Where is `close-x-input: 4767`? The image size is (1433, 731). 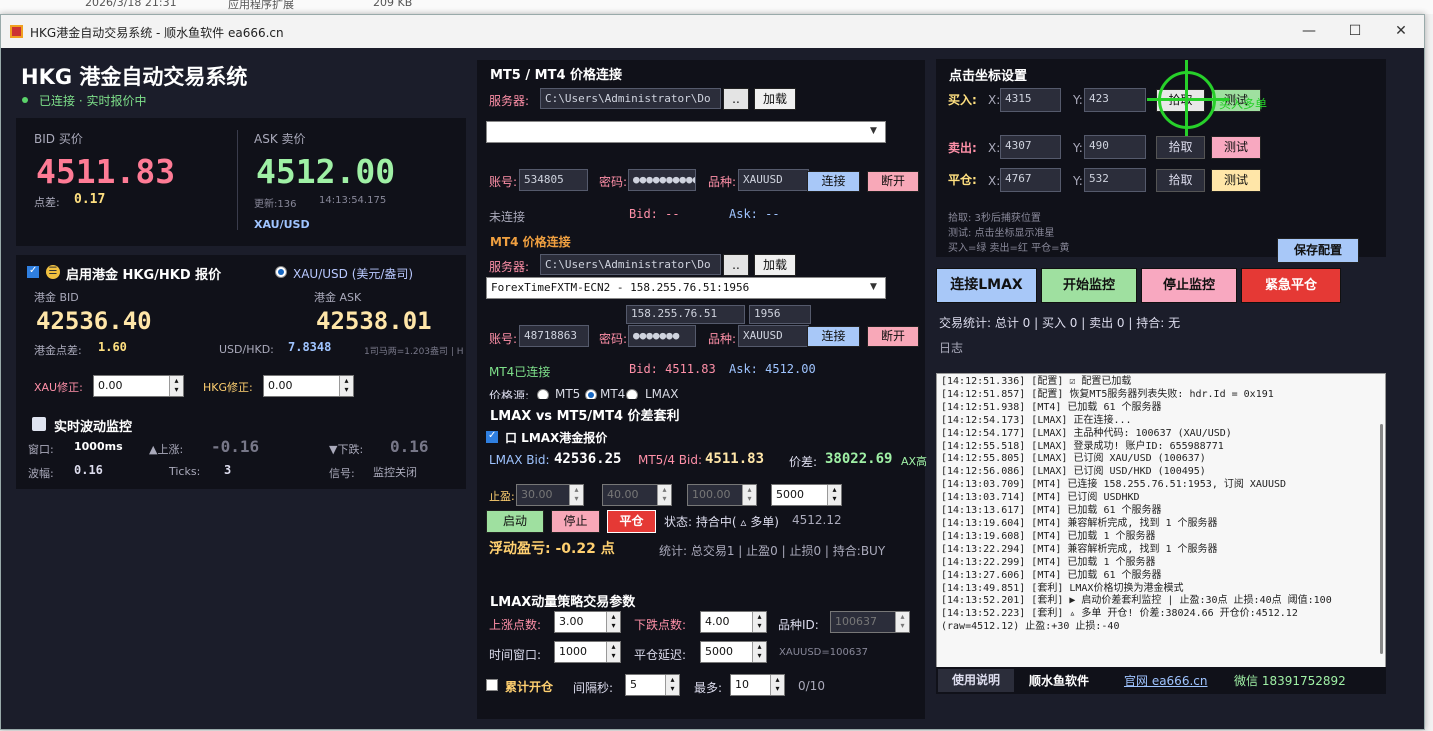
close-x-input: 4767 is located at coordinates (1030, 180).